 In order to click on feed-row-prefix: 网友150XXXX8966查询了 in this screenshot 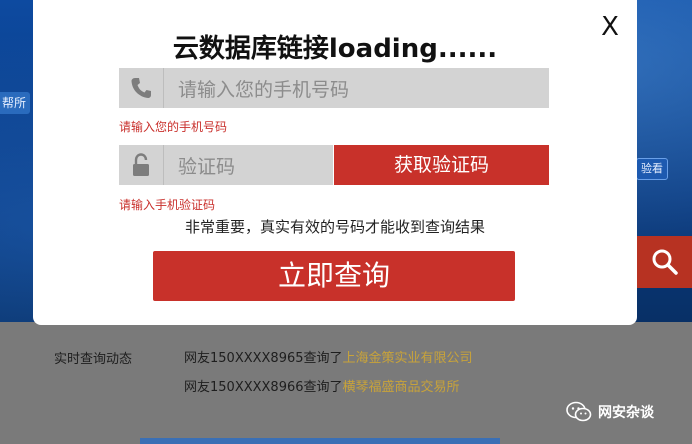, I will do `click(263, 387)`.